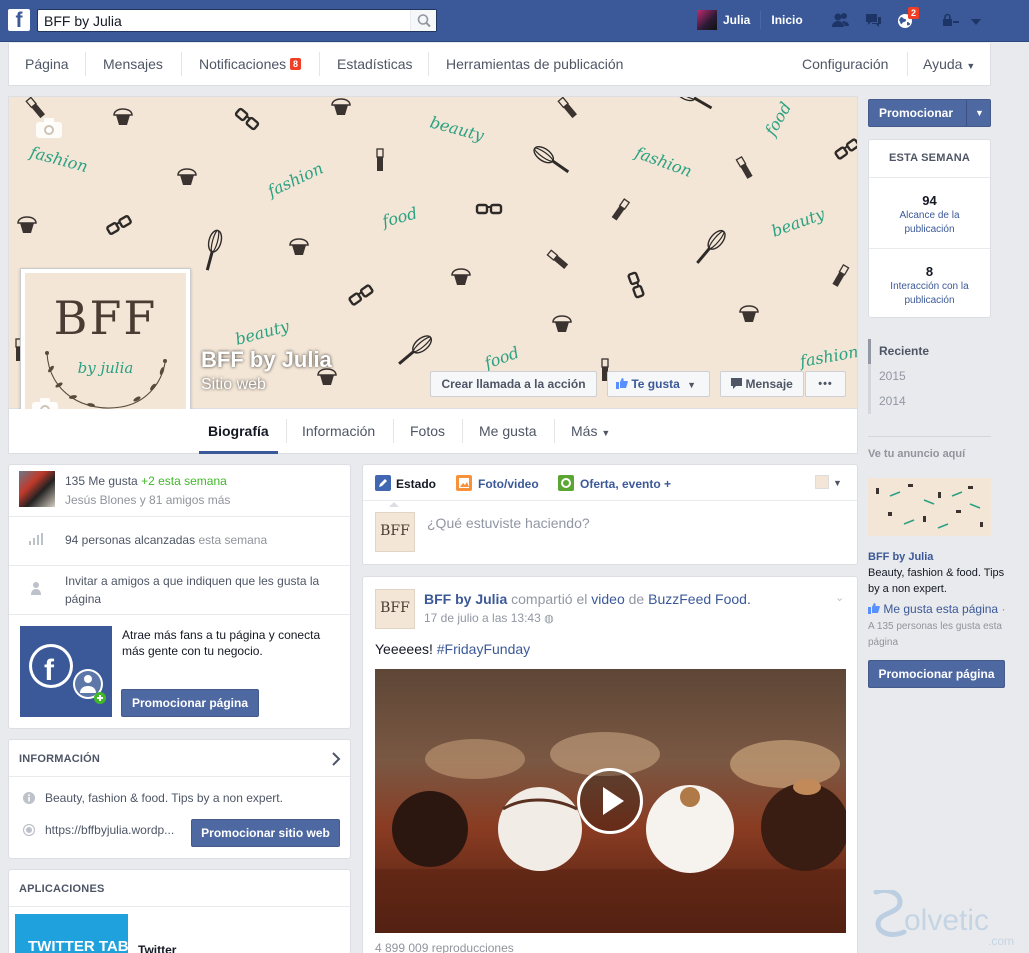  I want to click on composer-input: ¿Qué estuviste haciendo?, so click(508, 523).